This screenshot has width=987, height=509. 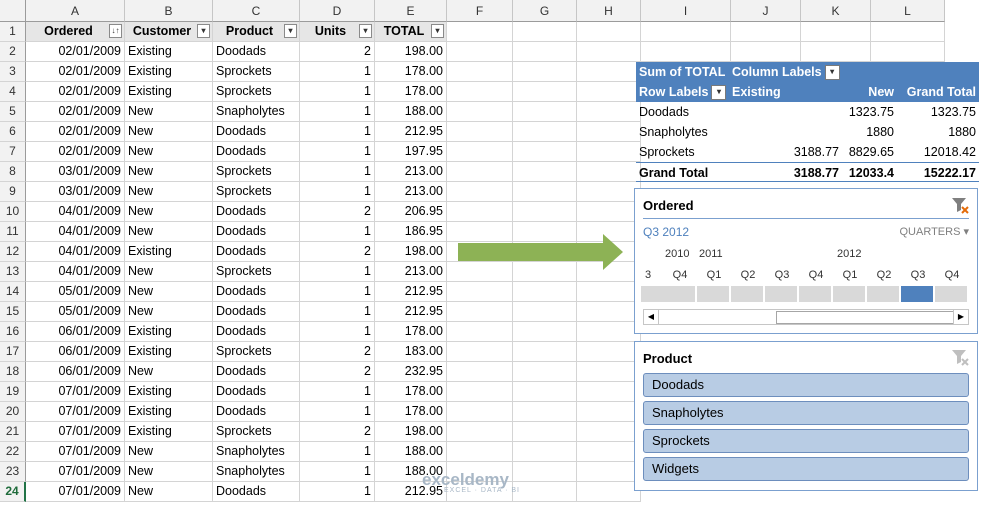 I want to click on column-header-c: C, so click(x=256, y=11).